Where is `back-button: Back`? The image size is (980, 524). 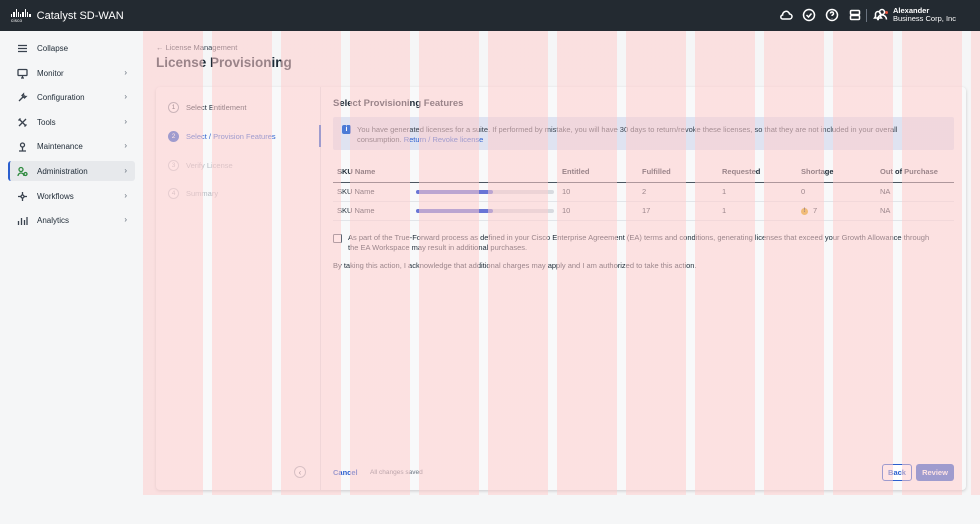
back-button: Back is located at coordinates (897, 472).